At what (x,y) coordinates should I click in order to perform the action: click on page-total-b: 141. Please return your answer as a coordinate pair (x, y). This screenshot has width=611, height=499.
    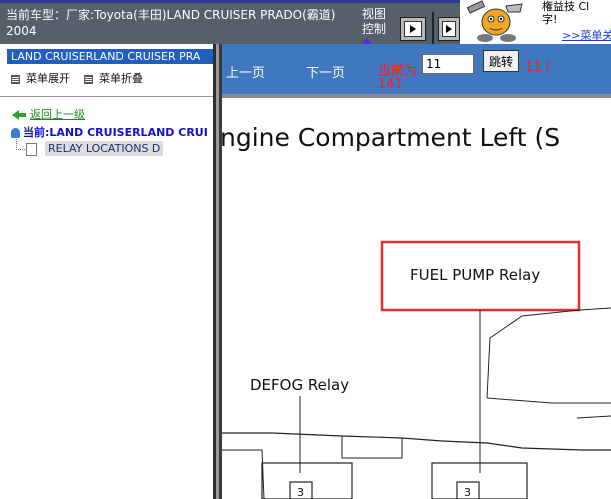
    Looking at the image, I should click on (390, 84).